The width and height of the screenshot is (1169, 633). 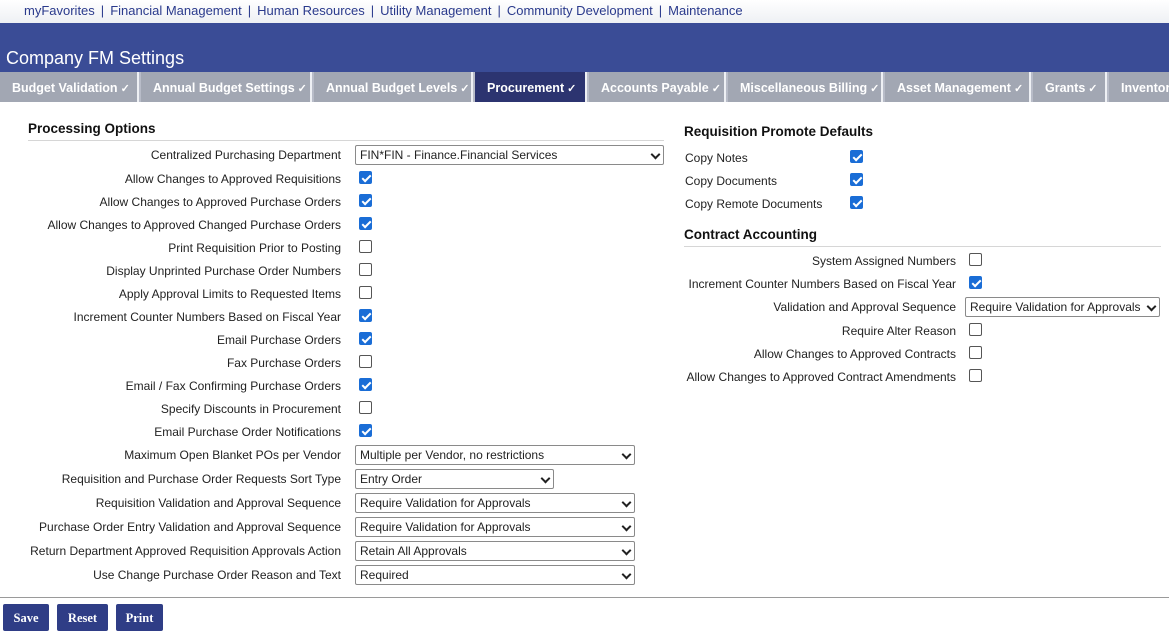 I want to click on requisition-validation-sequence-select: Require Validation for Approvals, so click(x=495, y=503).